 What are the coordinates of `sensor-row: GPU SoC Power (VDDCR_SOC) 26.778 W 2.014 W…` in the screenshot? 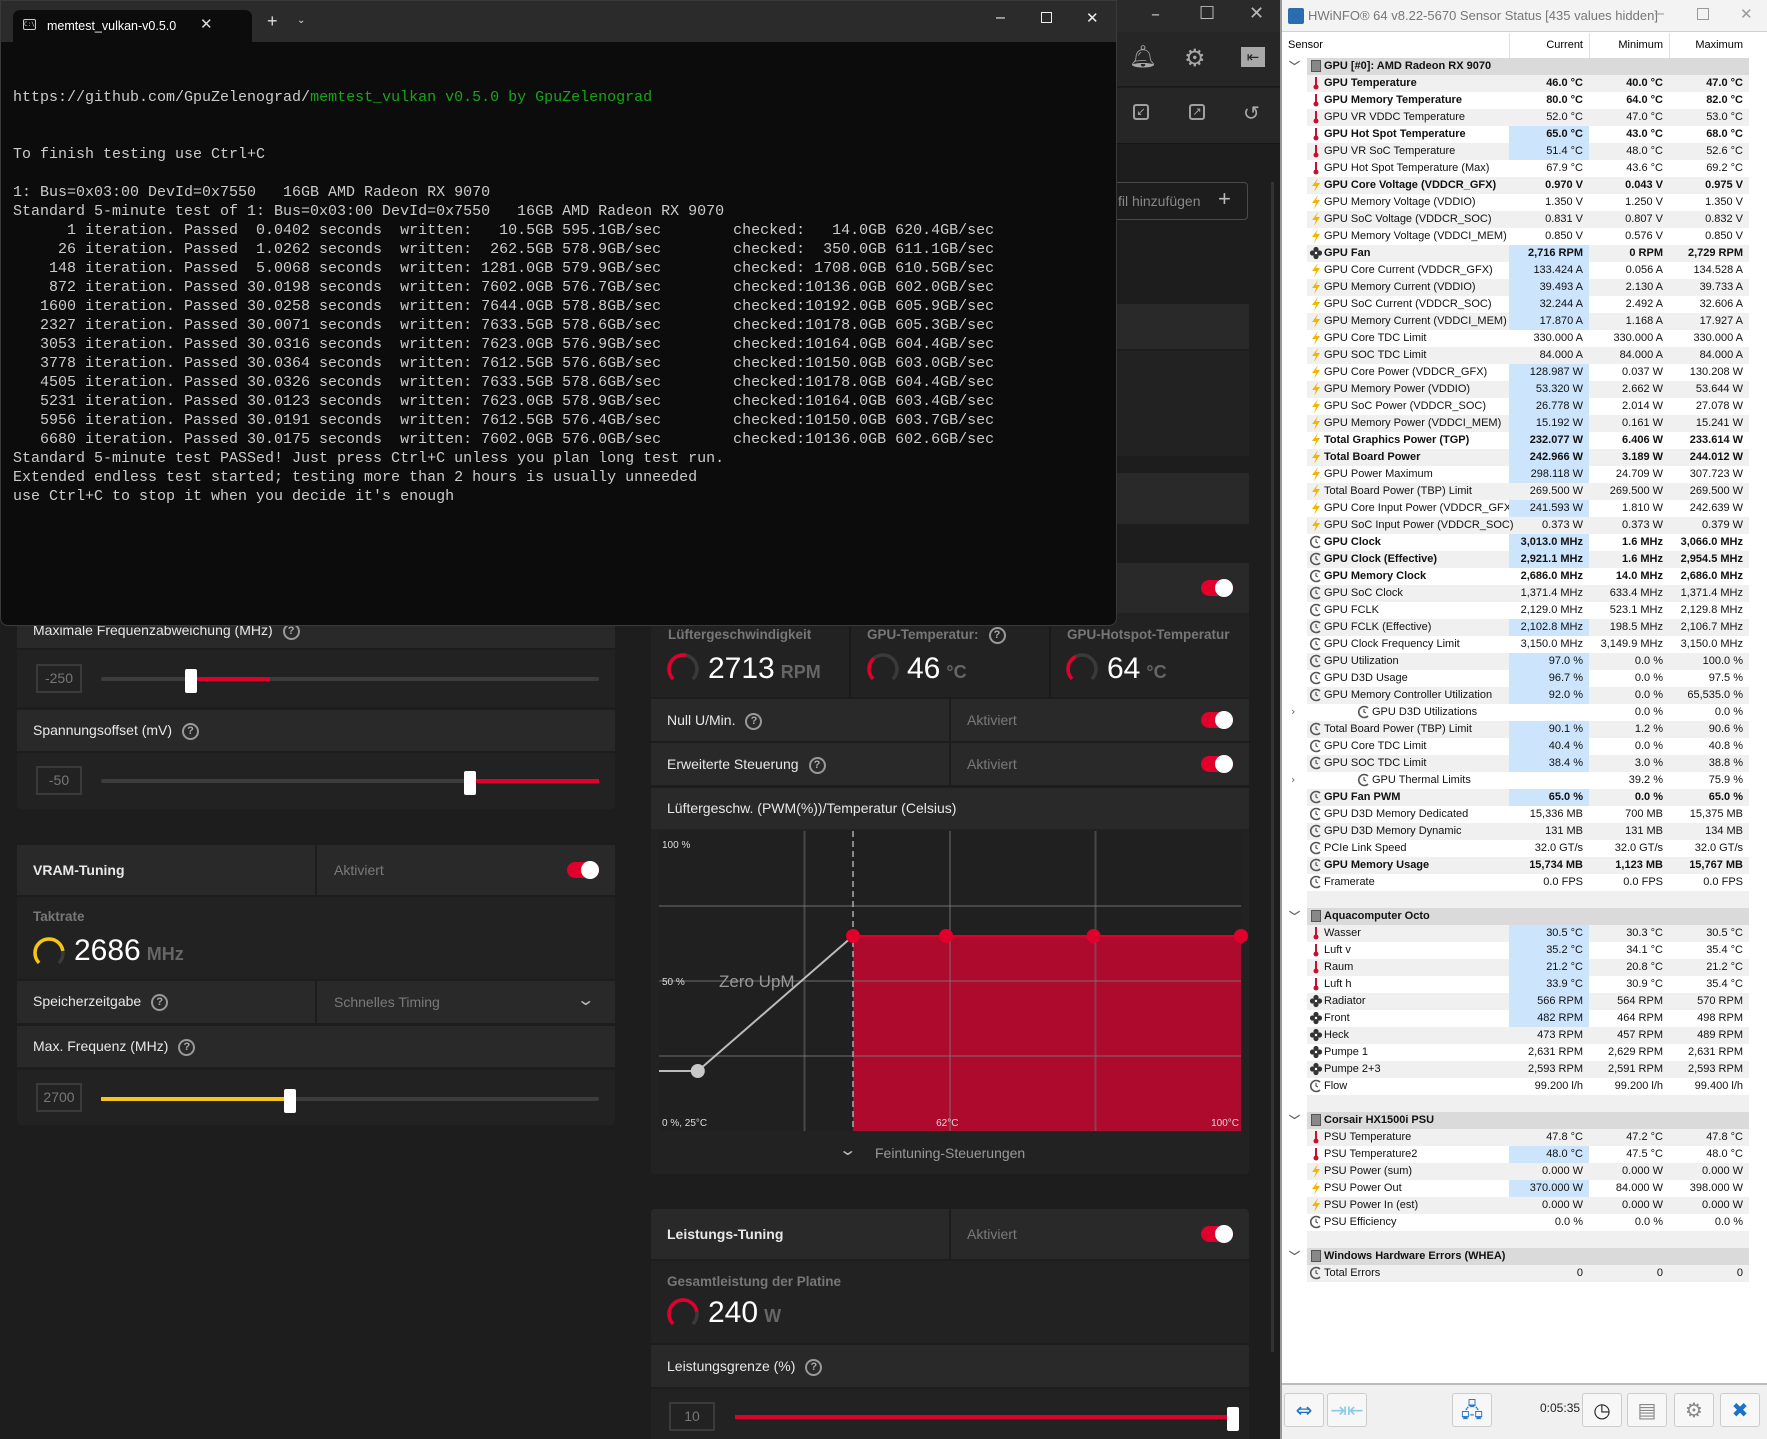 It's located at (1528, 406).